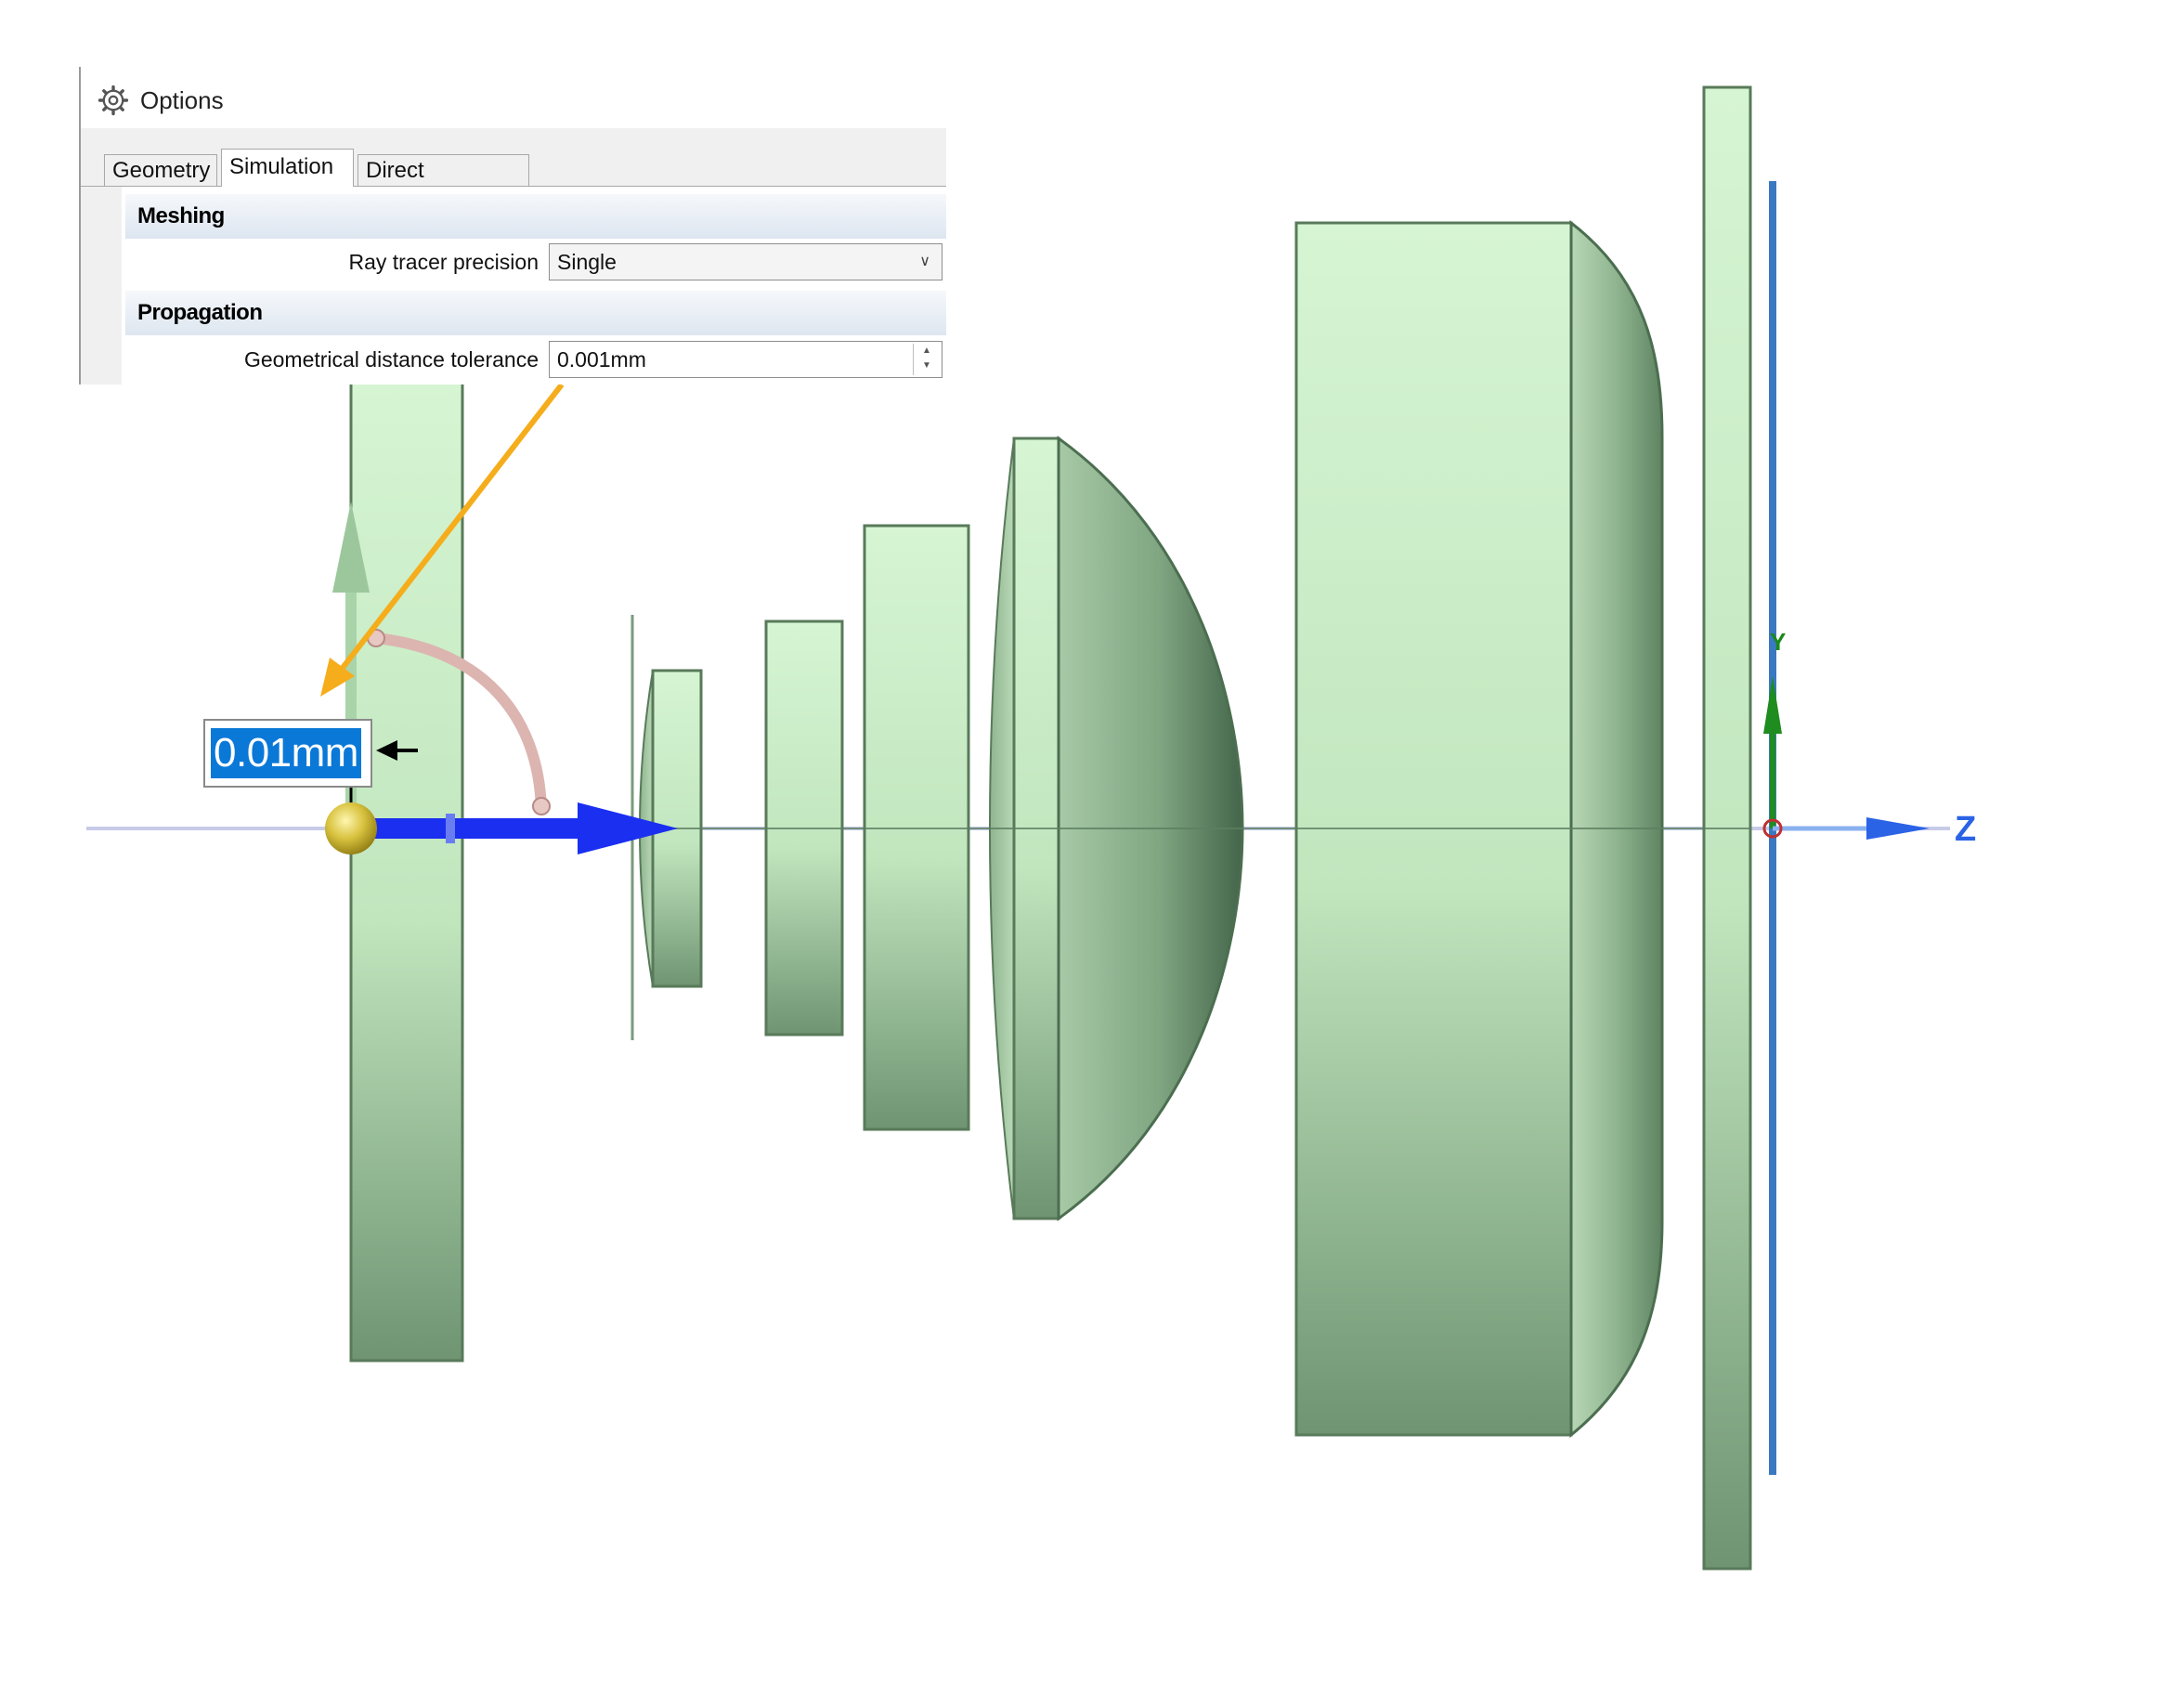 The height and width of the screenshot is (1682, 2184). I want to click on section-meshing: Meshing, so click(535, 216).